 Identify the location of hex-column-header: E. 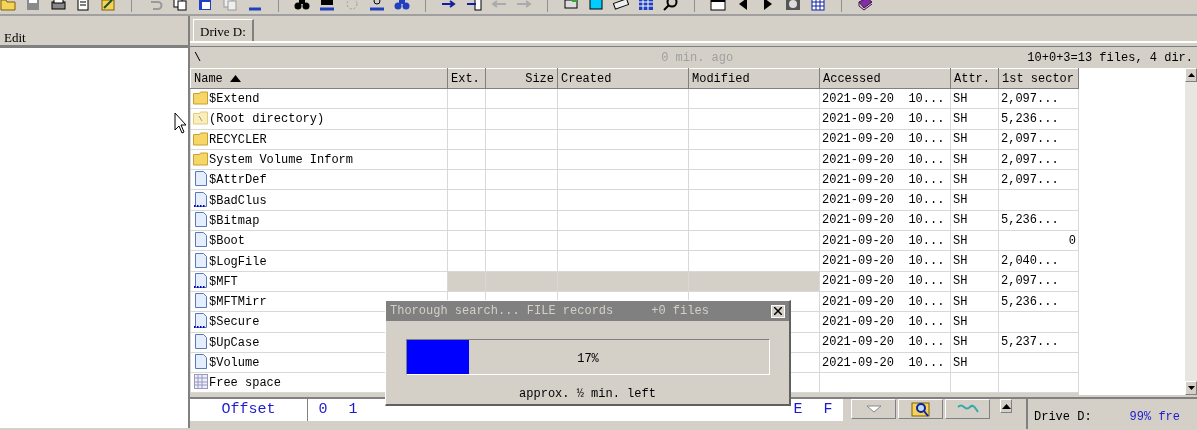
(798, 410).